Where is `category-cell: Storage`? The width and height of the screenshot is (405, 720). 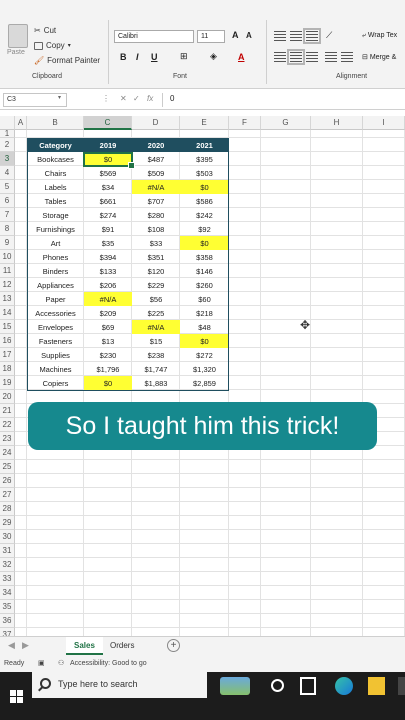 category-cell: Storage is located at coordinates (55, 215).